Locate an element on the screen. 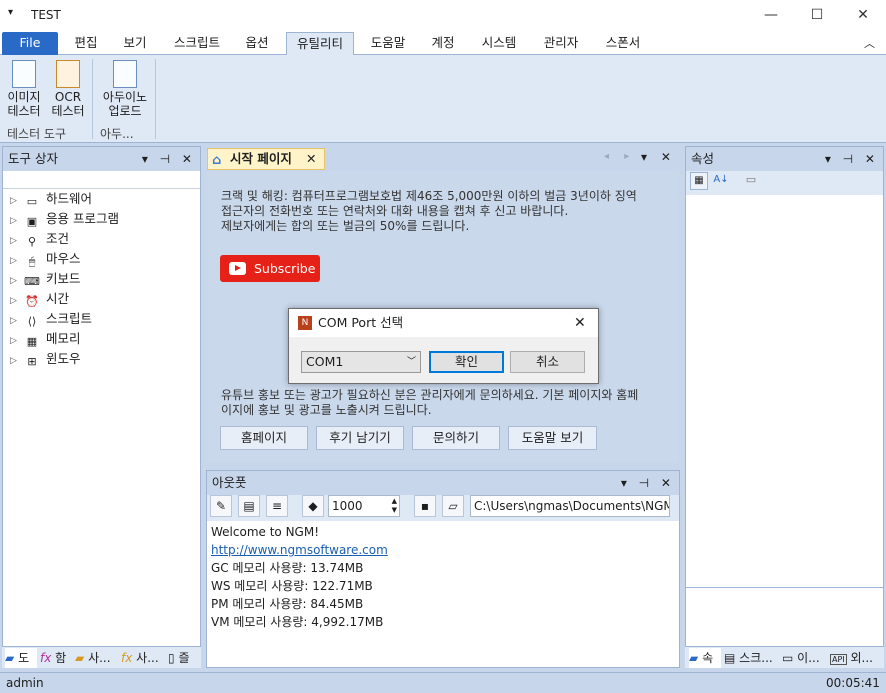 This screenshot has width=886, height=693. function-icon: fx is located at coordinates (46, 658).